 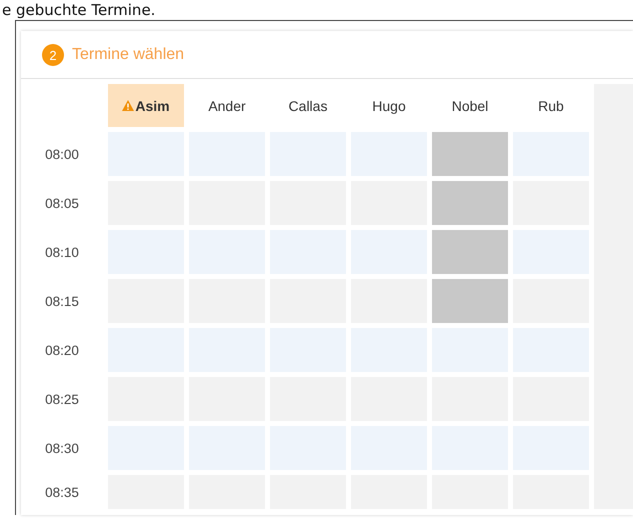 What do you see at coordinates (62, 203) in the screenshot?
I see `time-label: 08:05` at bounding box center [62, 203].